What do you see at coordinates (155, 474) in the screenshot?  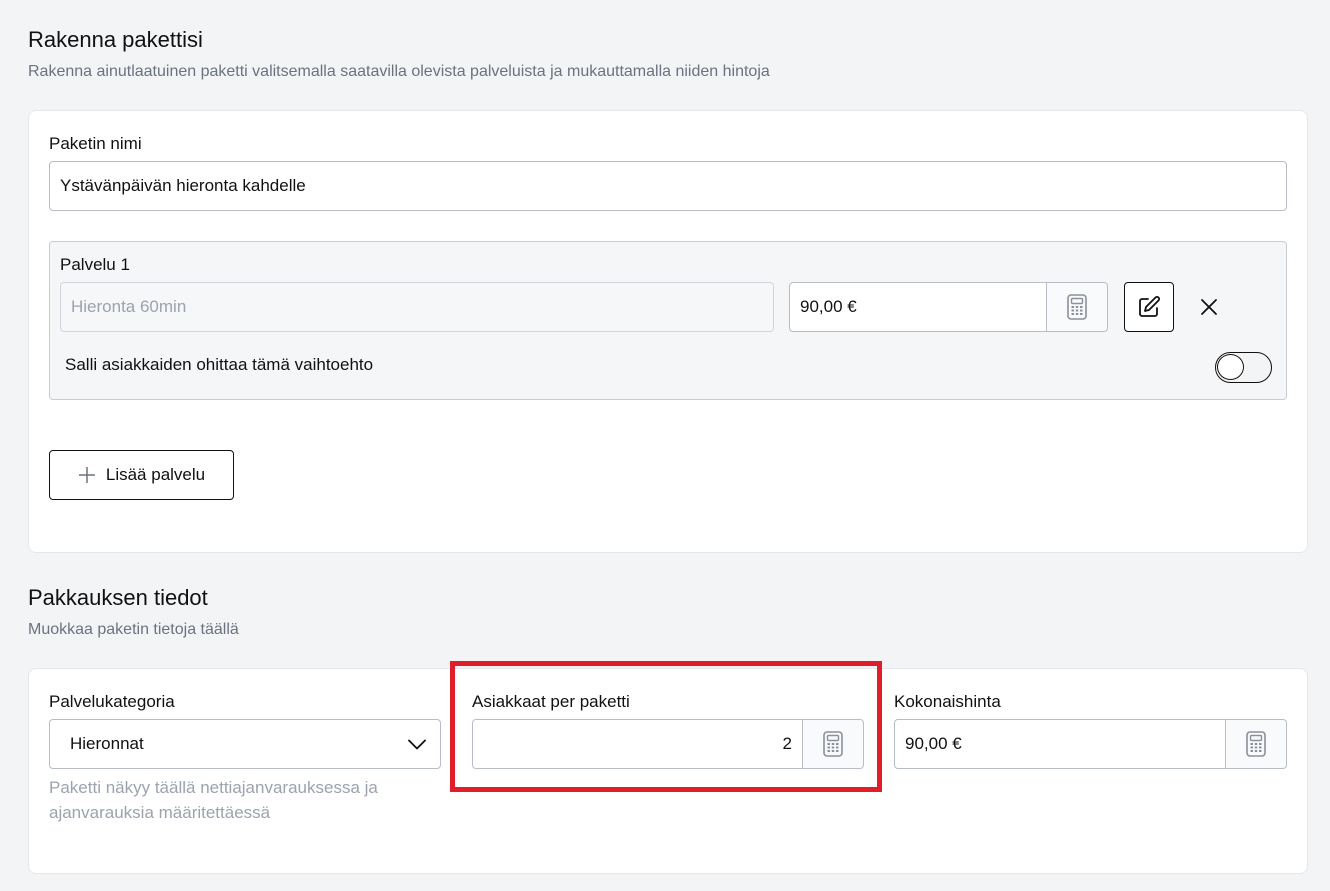 I see `add-service-label: Lisää palvelu` at bounding box center [155, 474].